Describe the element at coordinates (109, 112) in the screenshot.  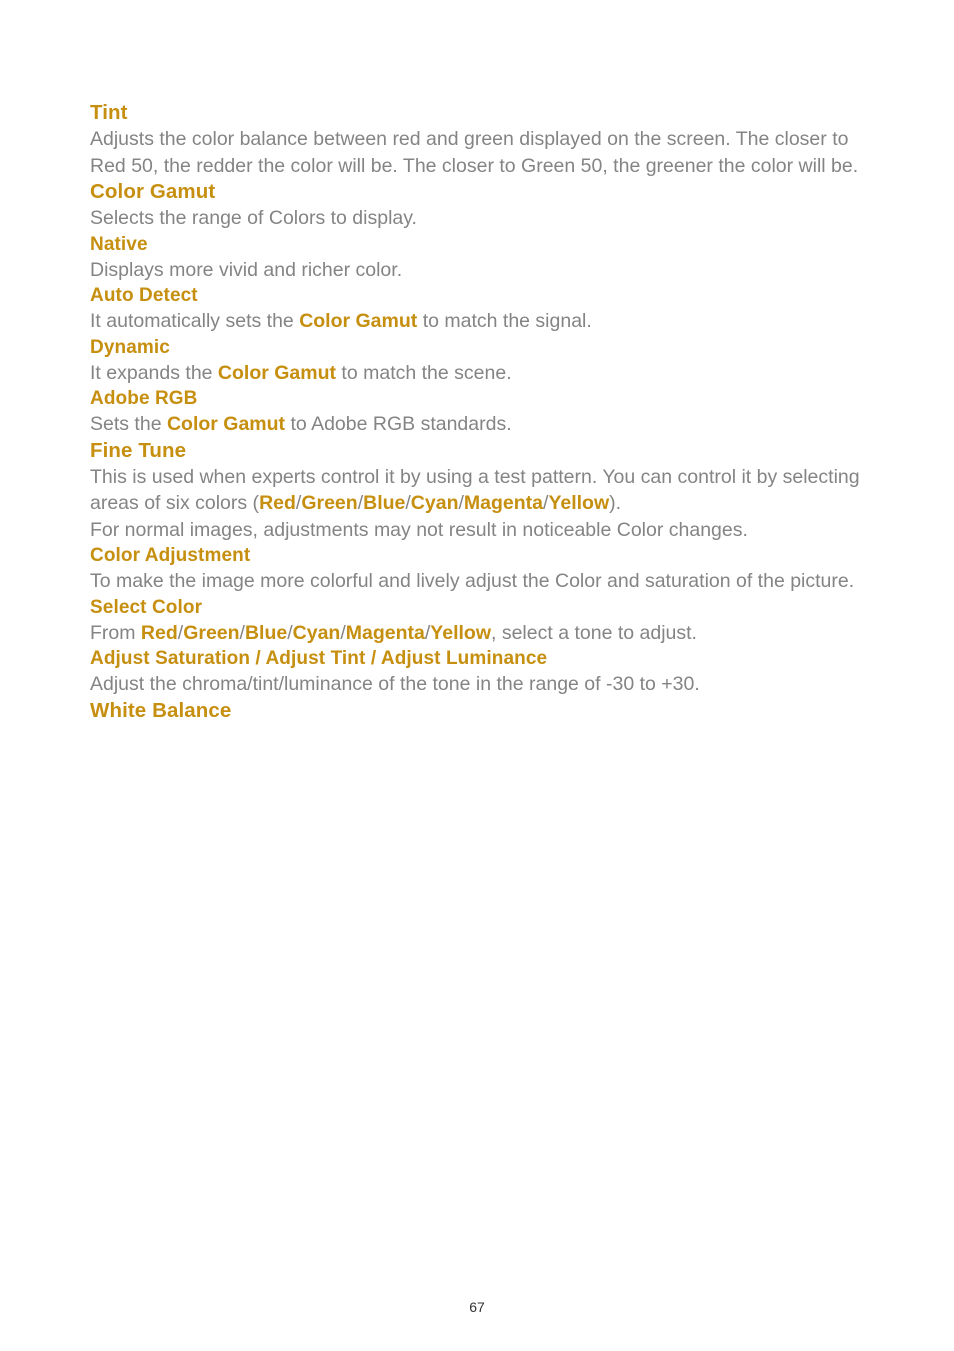
I see `heading-tint: Tint` at that location.